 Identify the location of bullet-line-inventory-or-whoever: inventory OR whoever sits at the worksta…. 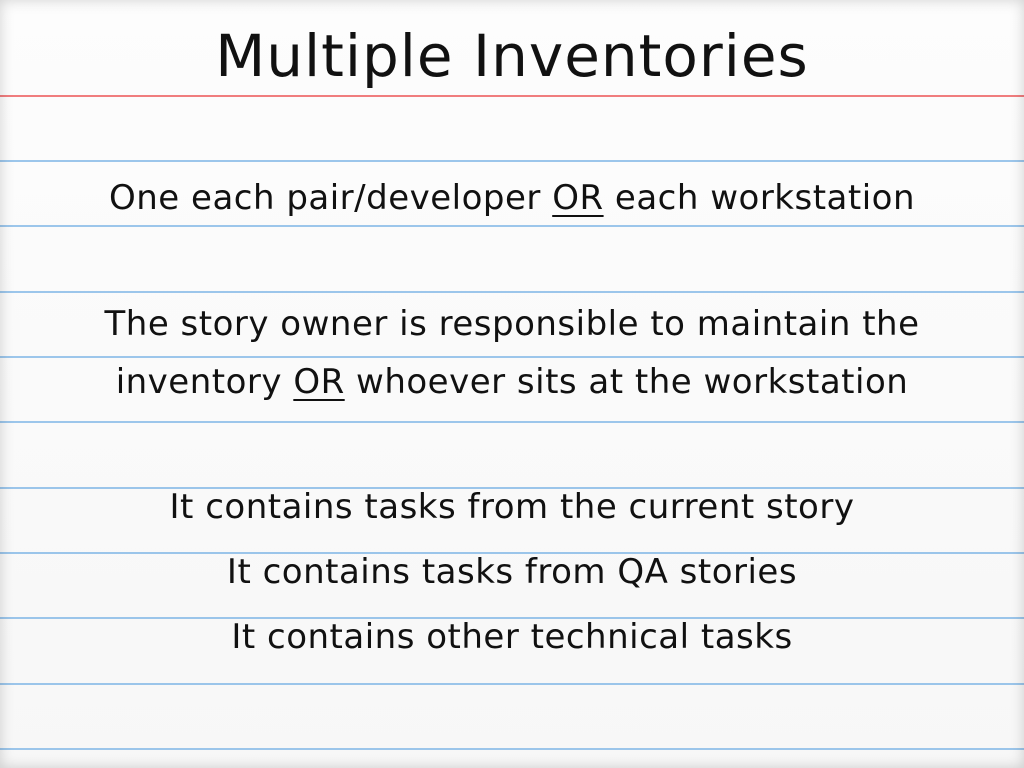
(512, 382).